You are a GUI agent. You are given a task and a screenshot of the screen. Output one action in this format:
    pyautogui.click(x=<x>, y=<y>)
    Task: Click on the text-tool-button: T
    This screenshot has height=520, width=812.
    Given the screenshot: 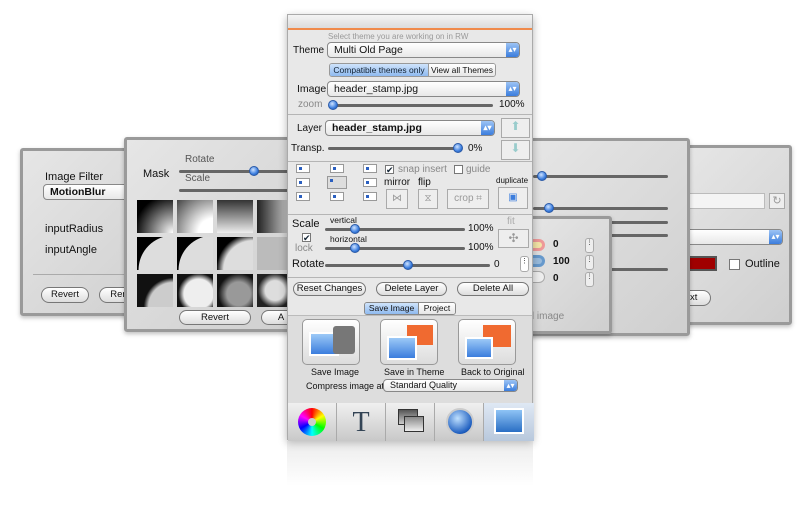 What is the action you would take?
    pyautogui.click(x=361, y=422)
    